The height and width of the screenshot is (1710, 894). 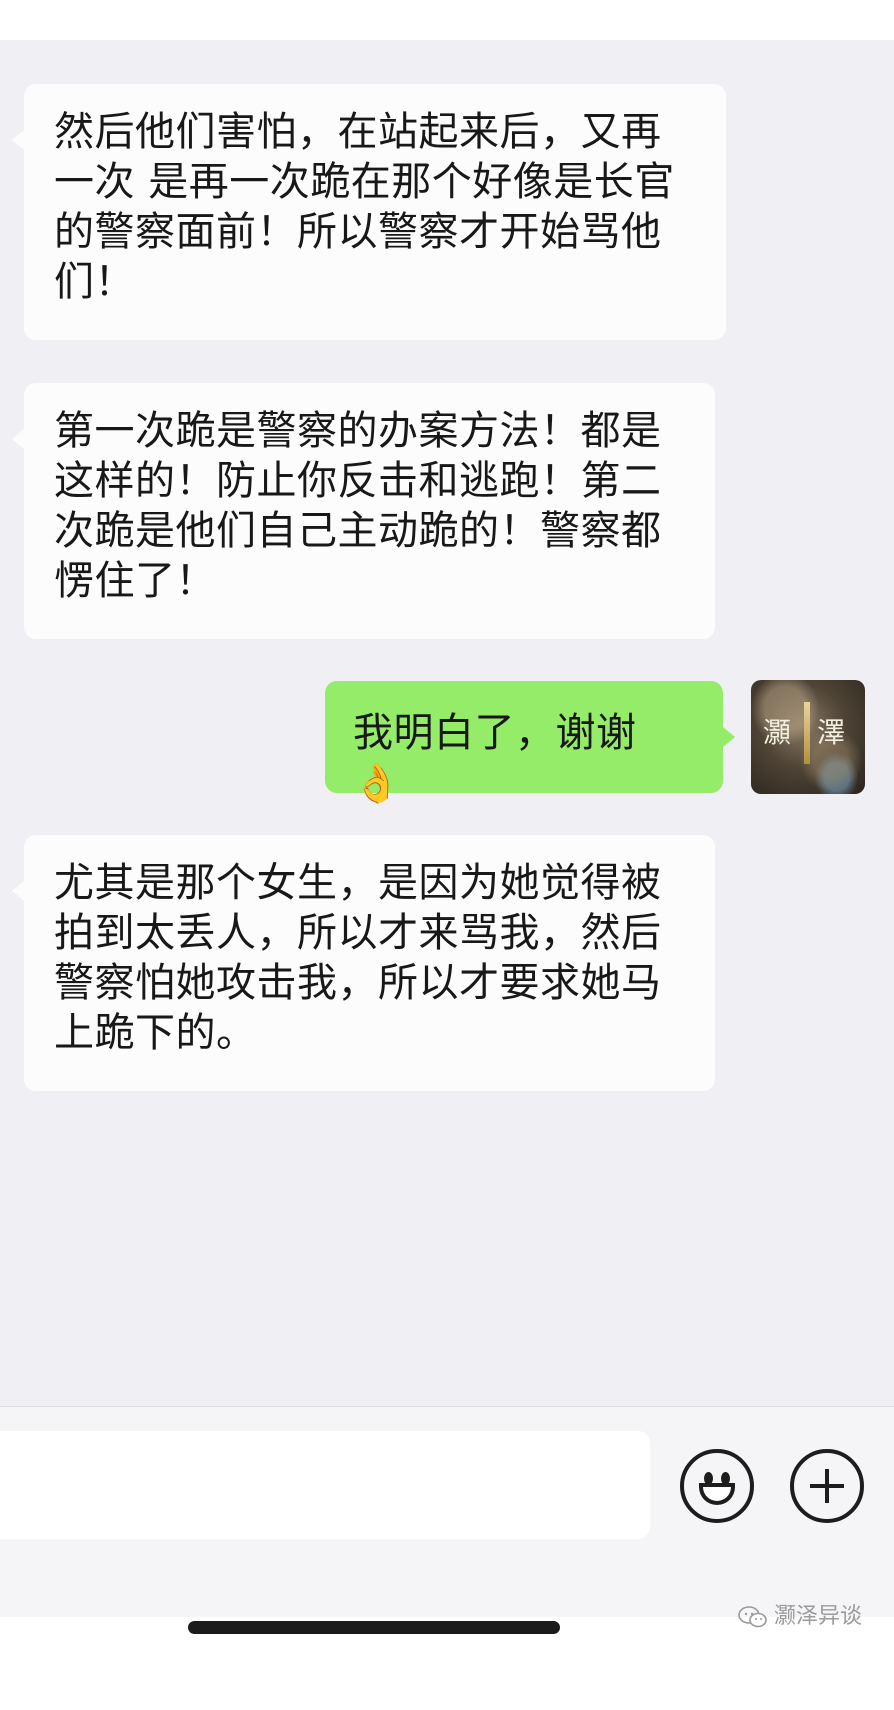 I want to click on input-bar, so click(x=447, y=1511).